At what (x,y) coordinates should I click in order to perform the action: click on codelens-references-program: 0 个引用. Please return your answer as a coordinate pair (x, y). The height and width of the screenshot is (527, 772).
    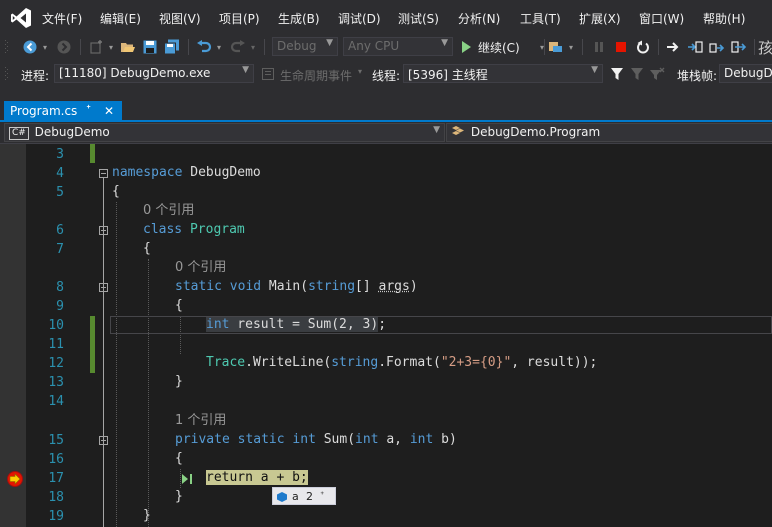
    Looking at the image, I should click on (168, 210).